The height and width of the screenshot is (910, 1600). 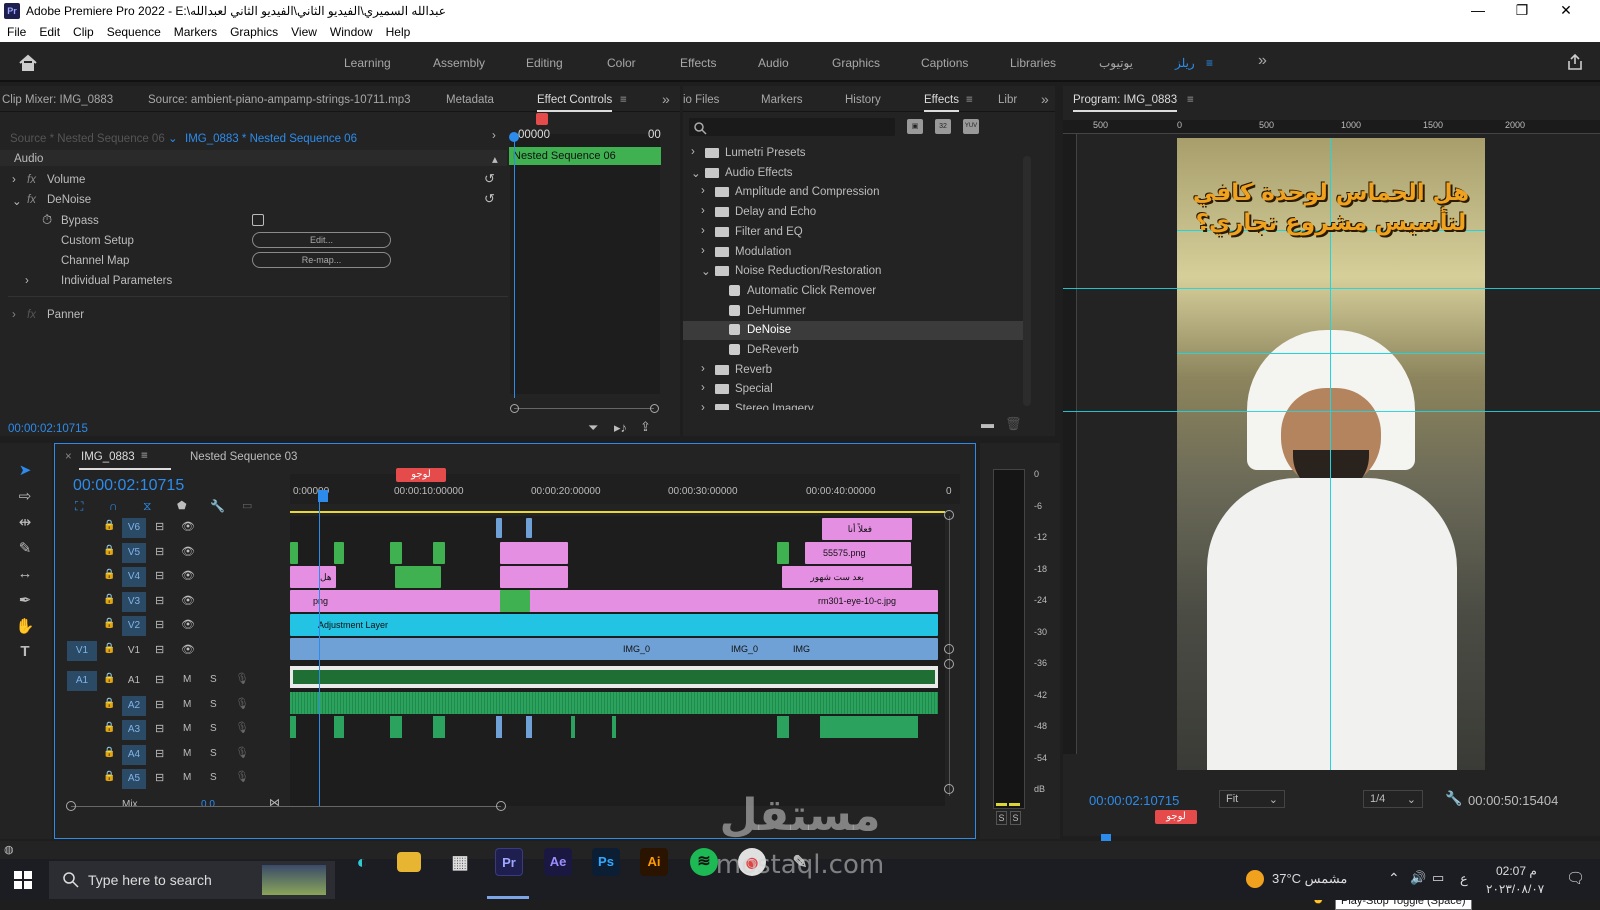 What do you see at coordinates (68, 457) in the screenshot?
I see `close-tab-icon: ×` at bounding box center [68, 457].